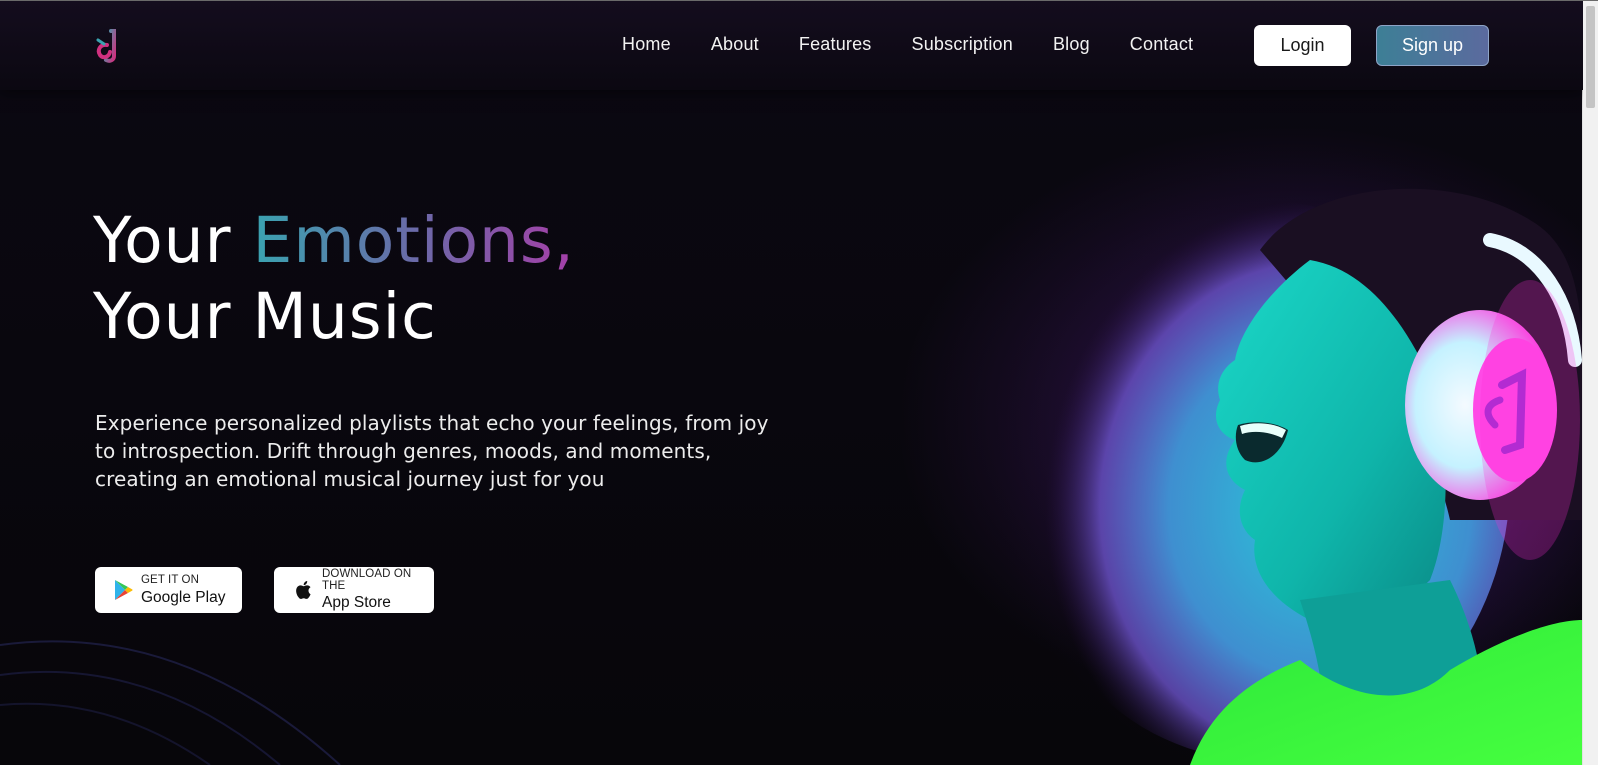  Describe the element at coordinates (1590, 382) in the screenshot. I see `page-scrollbar` at that location.